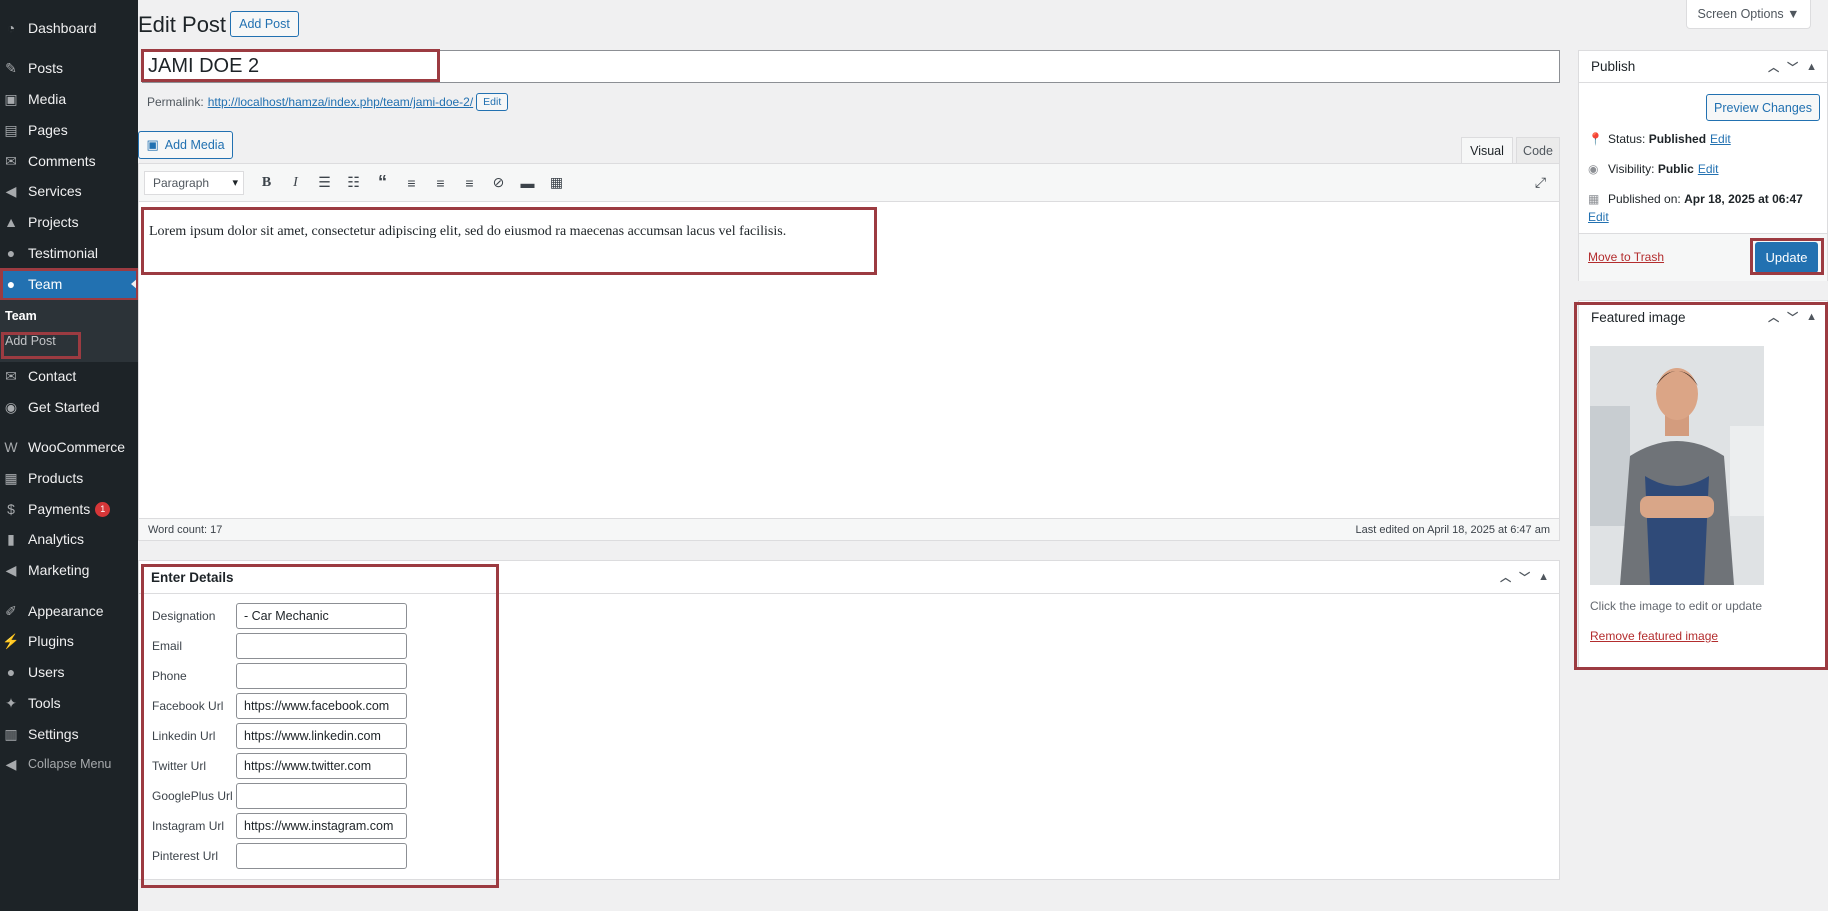  What do you see at coordinates (264, 24) in the screenshot?
I see `add-post-button: Add Post` at bounding box center [264, 24].